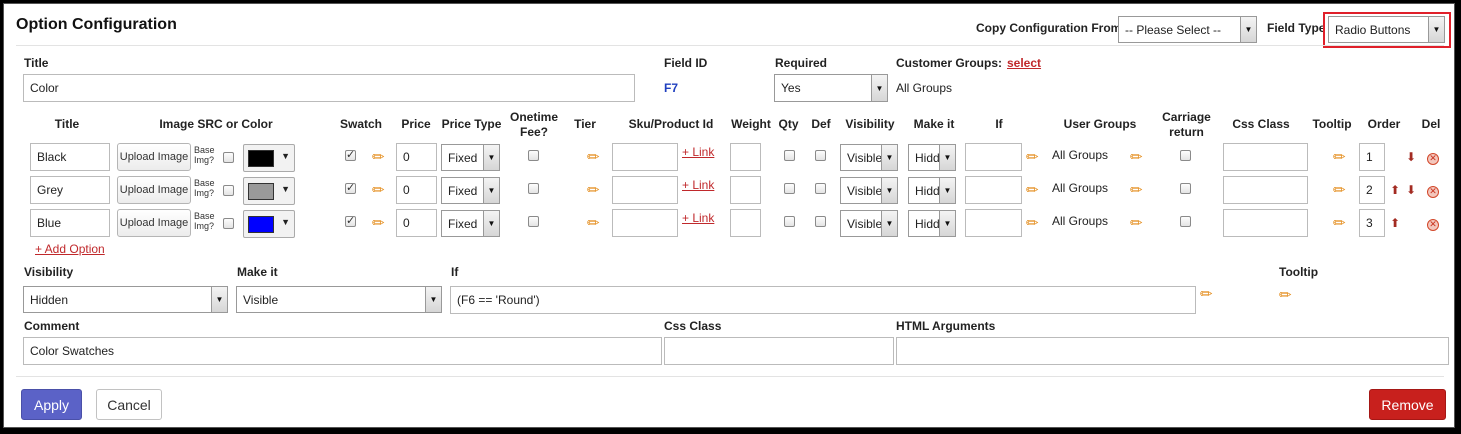  I want to click on chevron-down-icon: ▼, so click(879, 88).